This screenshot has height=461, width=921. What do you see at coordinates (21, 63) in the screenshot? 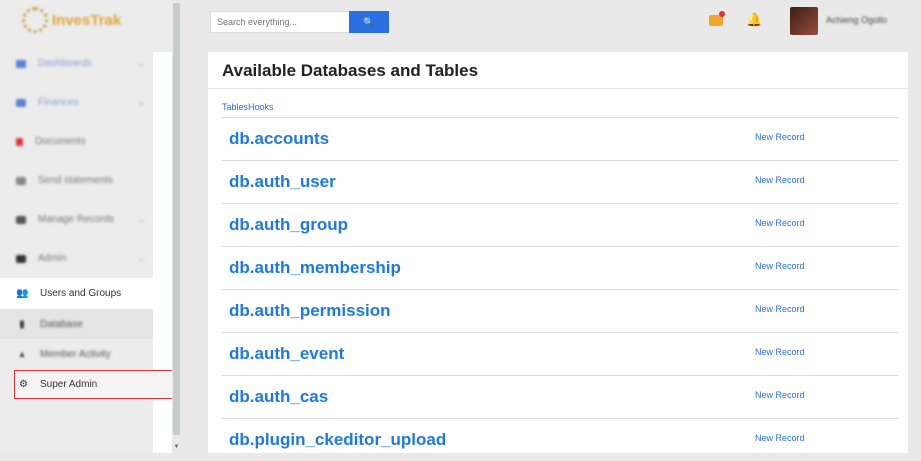
I see `dashboard-icon` at bounding box center [21, 63].